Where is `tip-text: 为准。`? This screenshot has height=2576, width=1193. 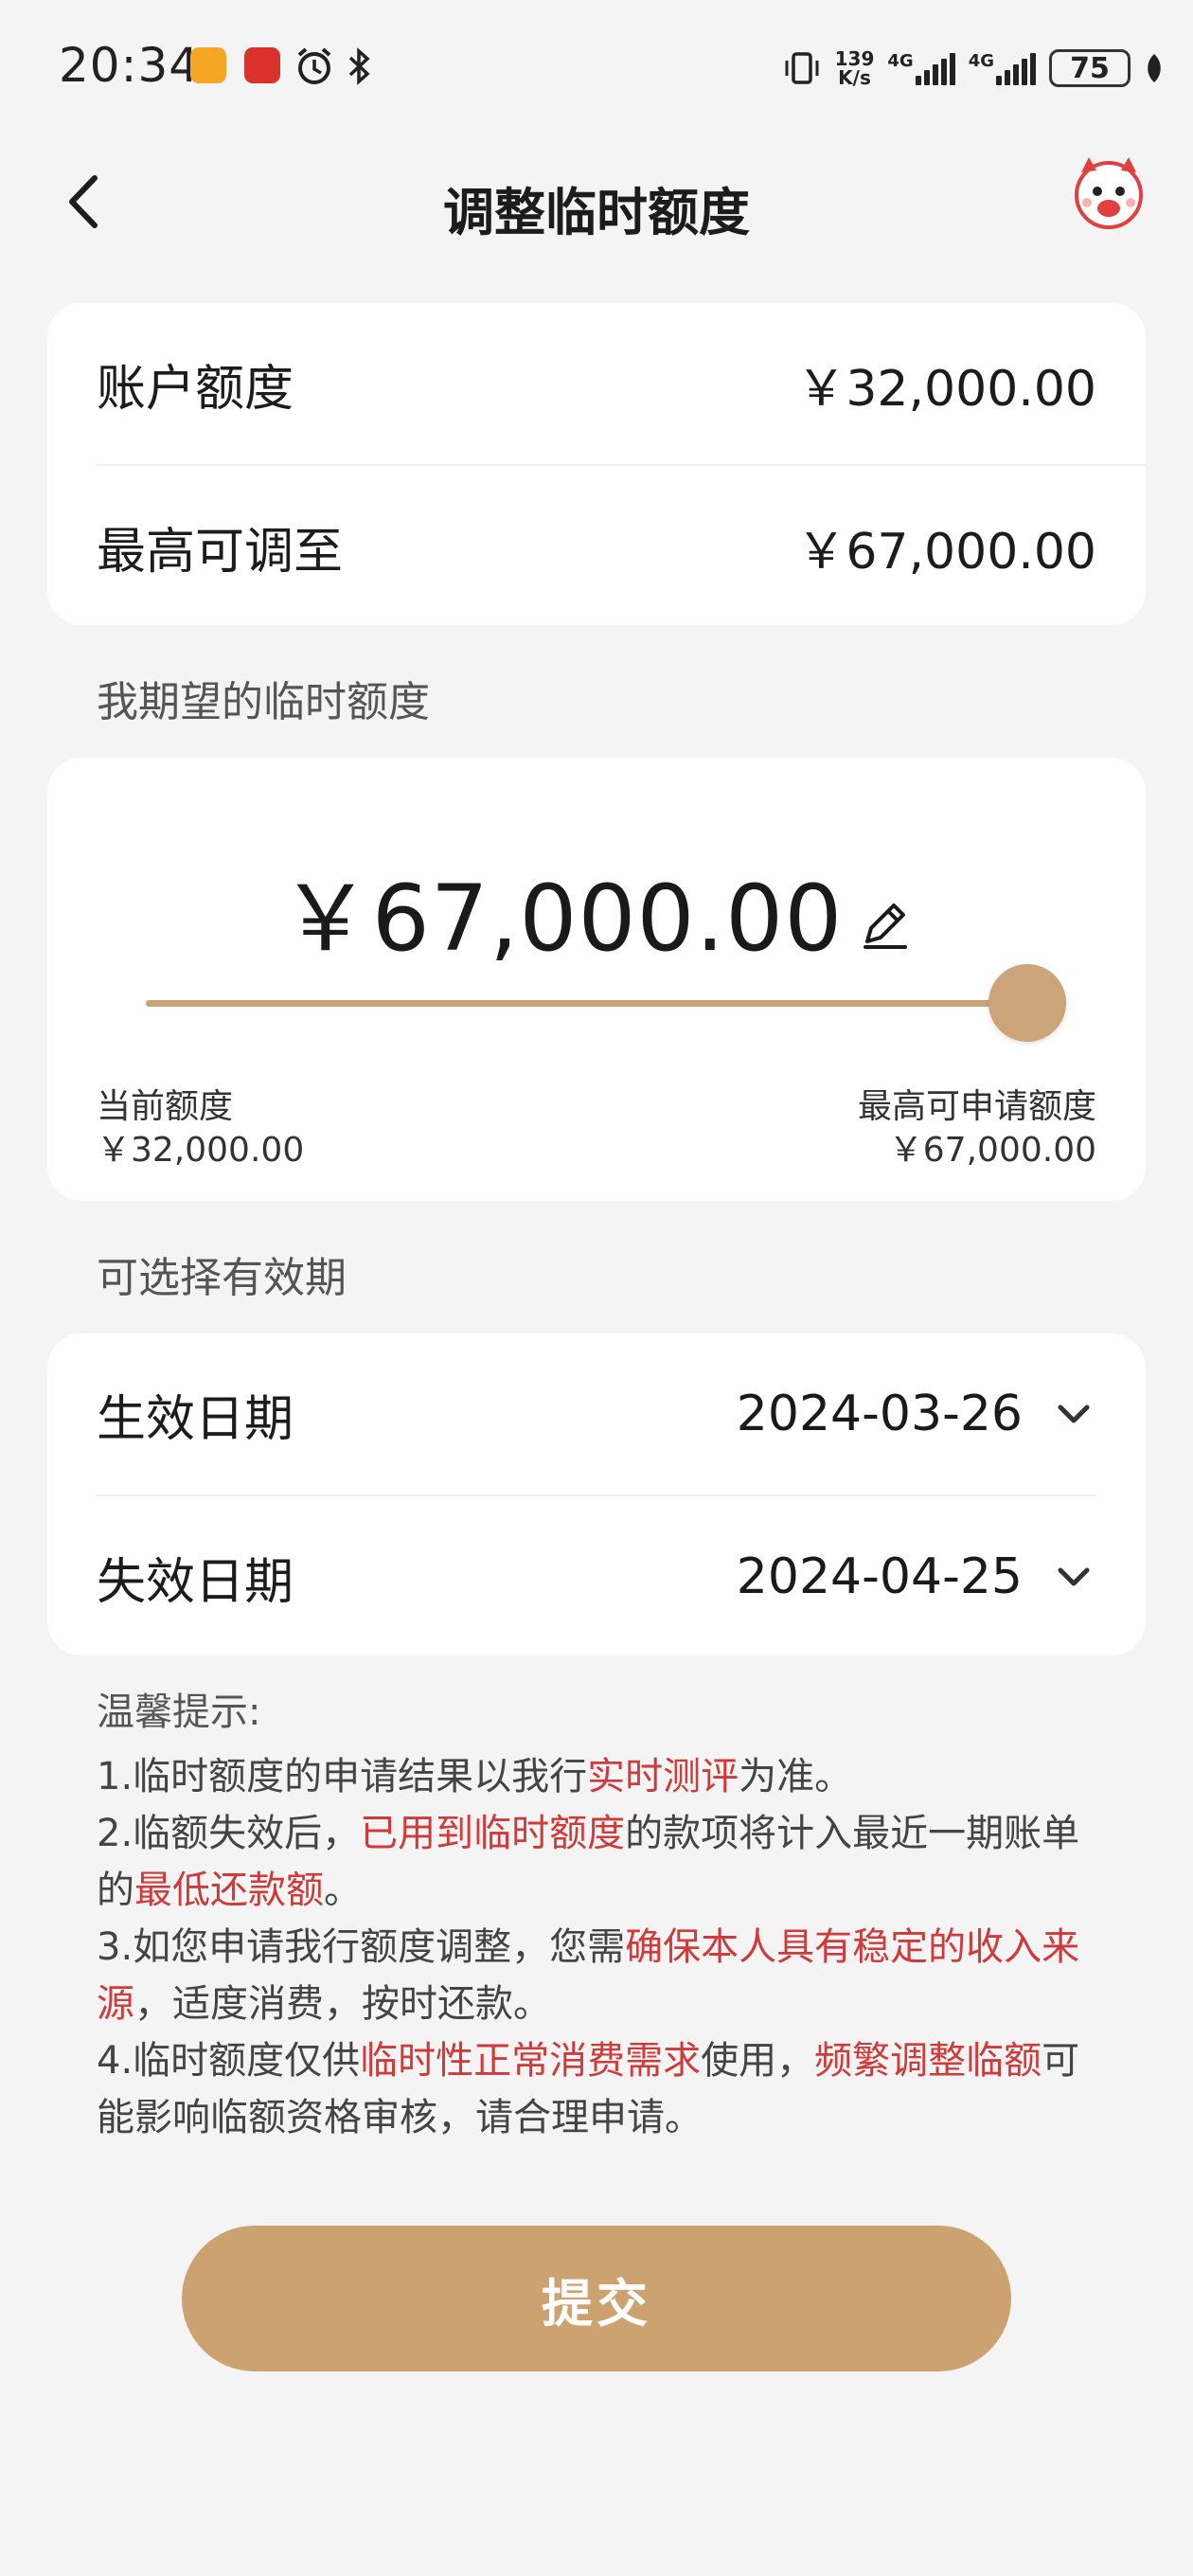 tip-text: 为准。 is located at coordinates (796, 1776).